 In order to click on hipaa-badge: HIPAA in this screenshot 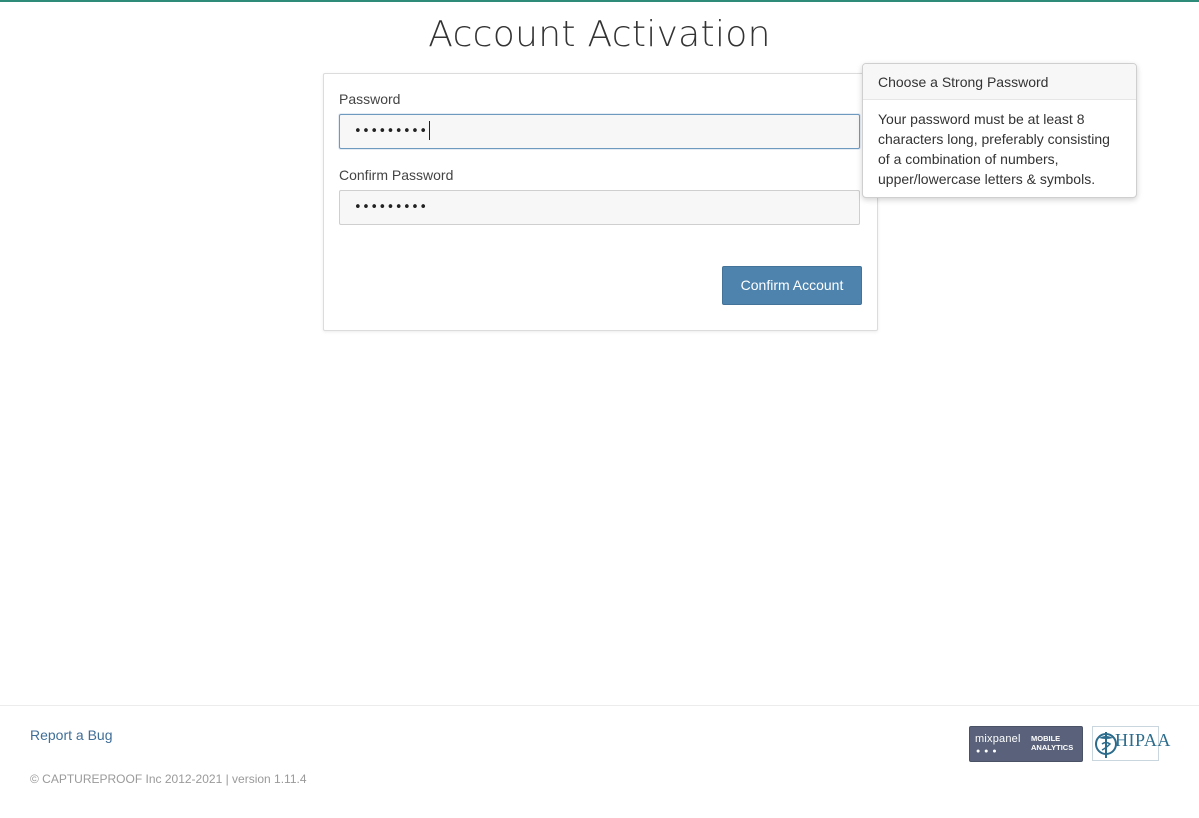, I will do `click(1131, 743)`.